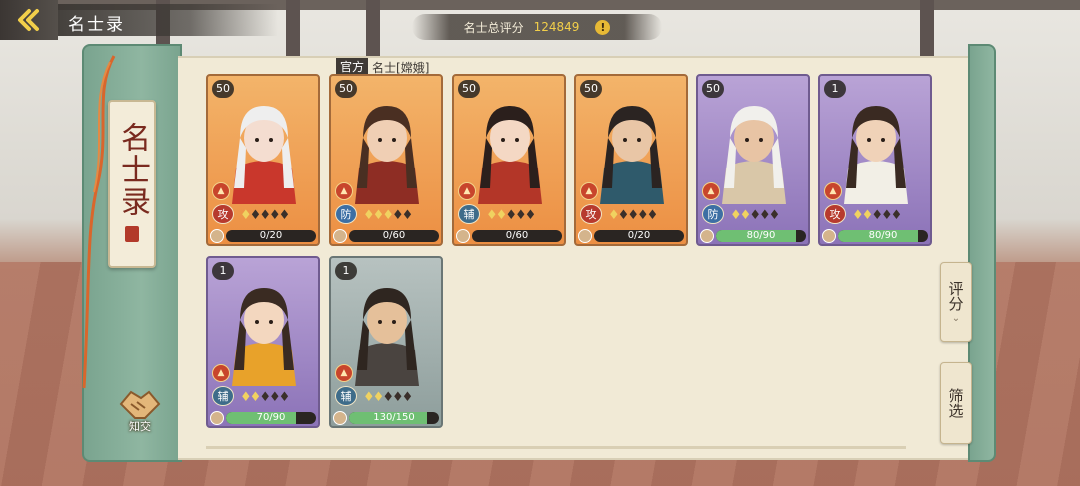 The image size is (1080, 486). What do you see at coordinates (401, 67) in the screenshot?
I see `filter-tag-name: 名士[嫦娥]` at bounding box center [401, 67].